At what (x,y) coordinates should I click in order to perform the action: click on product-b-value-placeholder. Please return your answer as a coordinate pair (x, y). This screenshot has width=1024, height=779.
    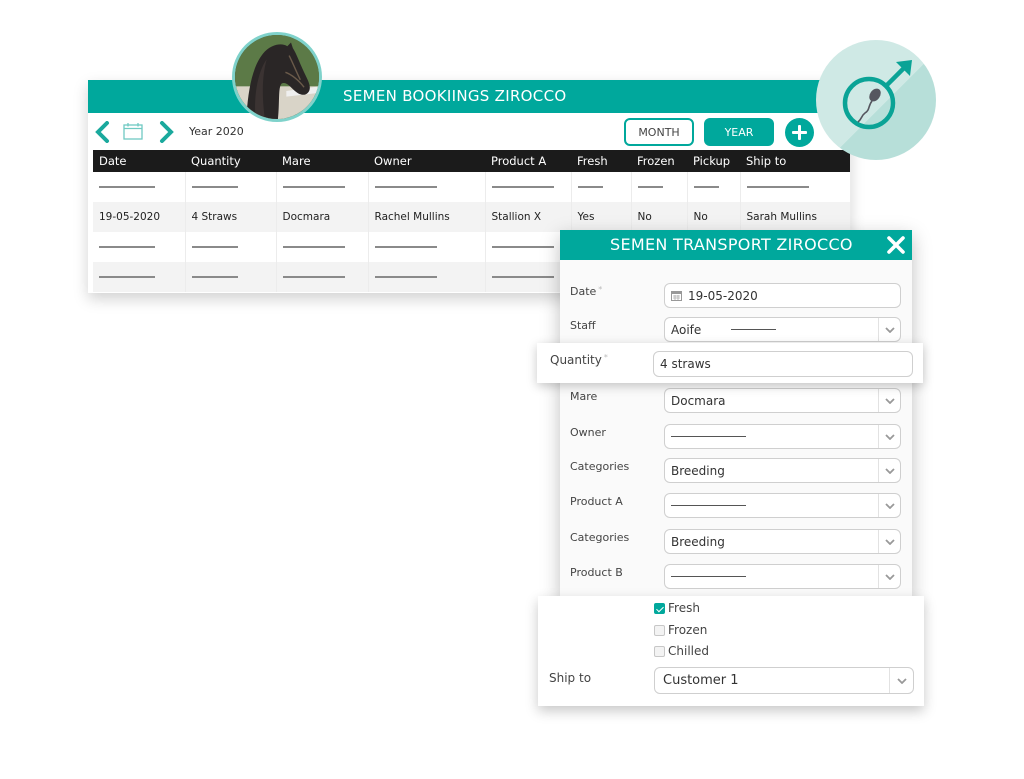
    Looking at the image, I should click on (708, 576).